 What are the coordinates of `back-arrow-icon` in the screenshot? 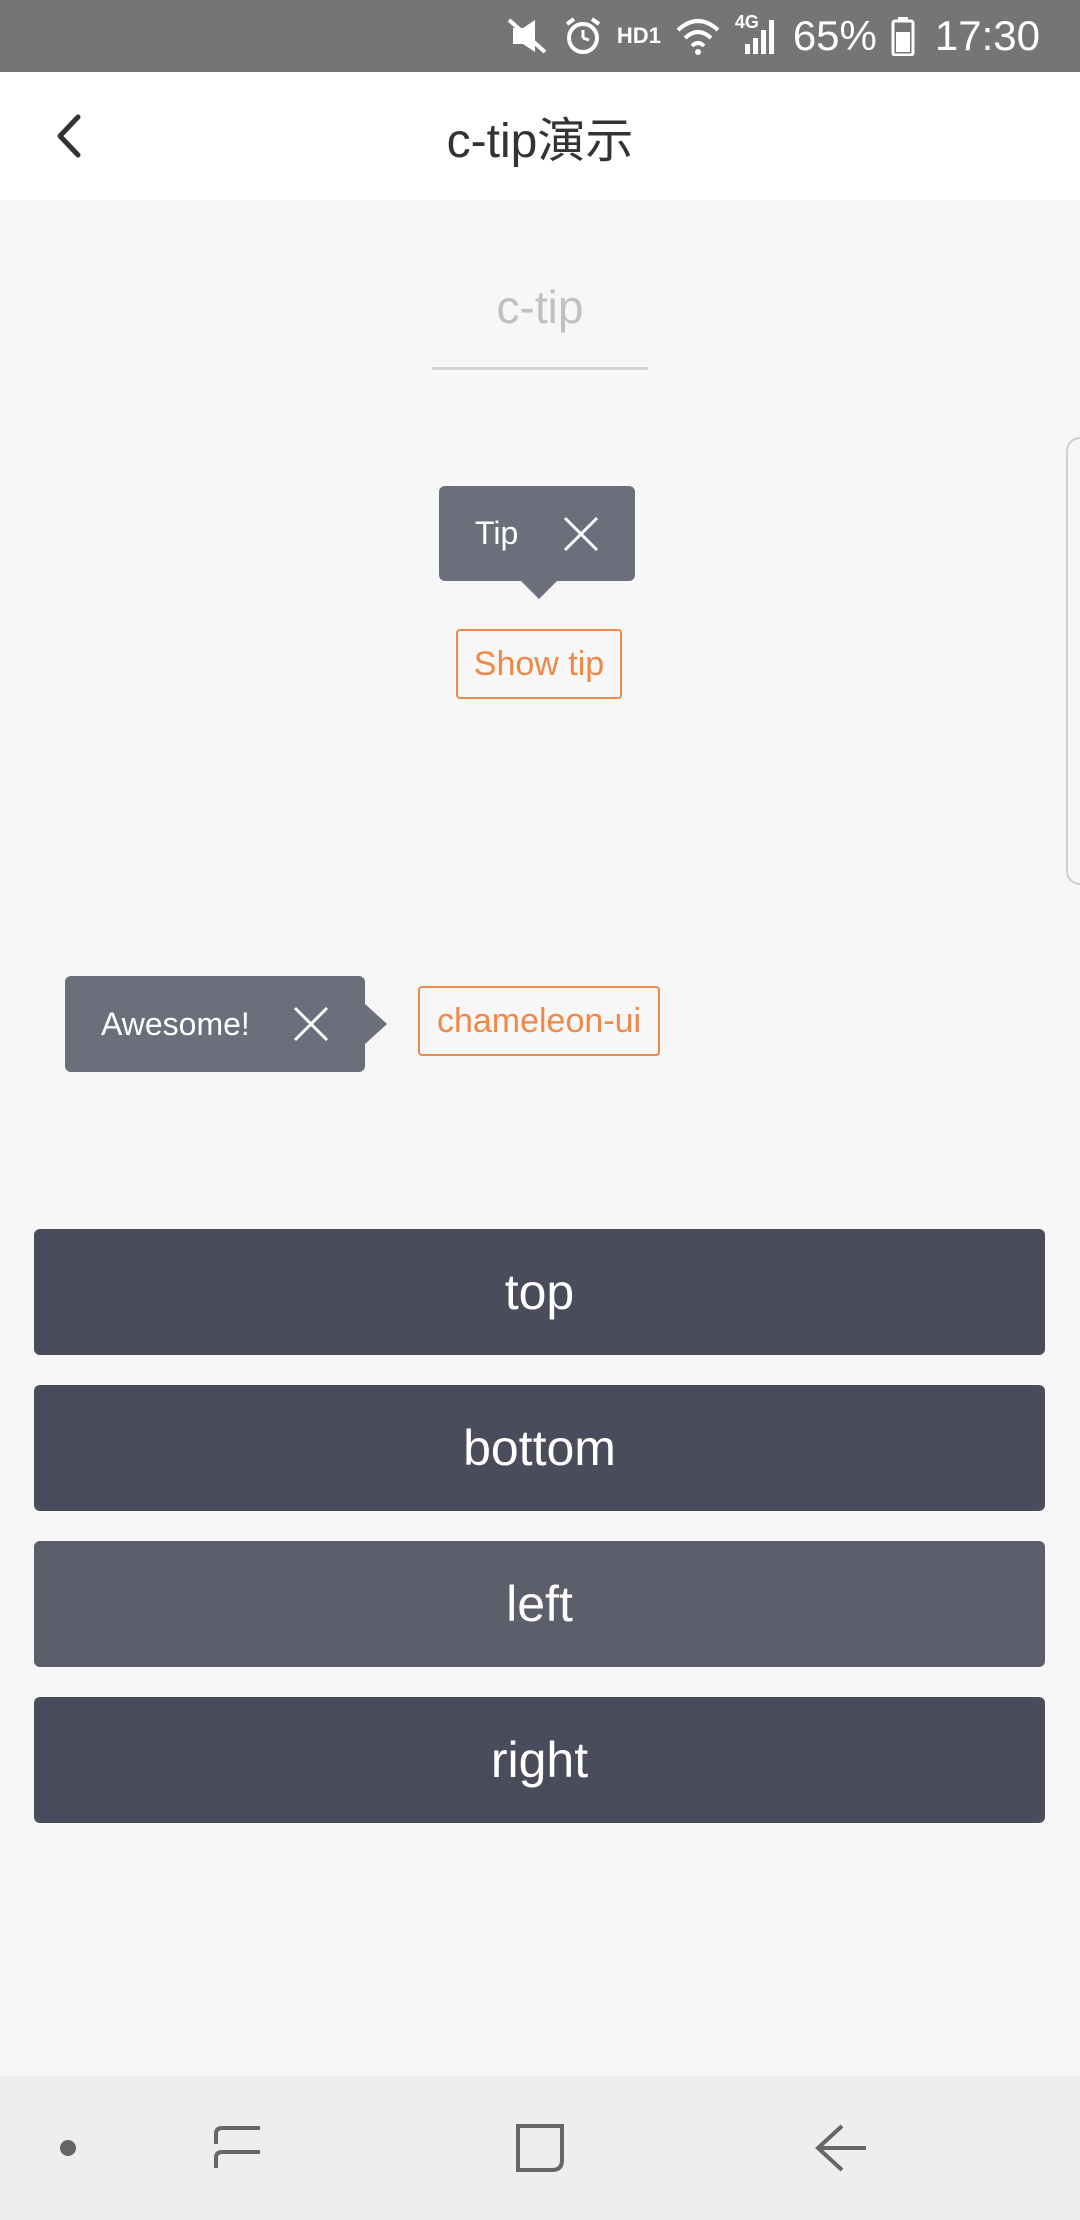 It's located at (840, 2148).